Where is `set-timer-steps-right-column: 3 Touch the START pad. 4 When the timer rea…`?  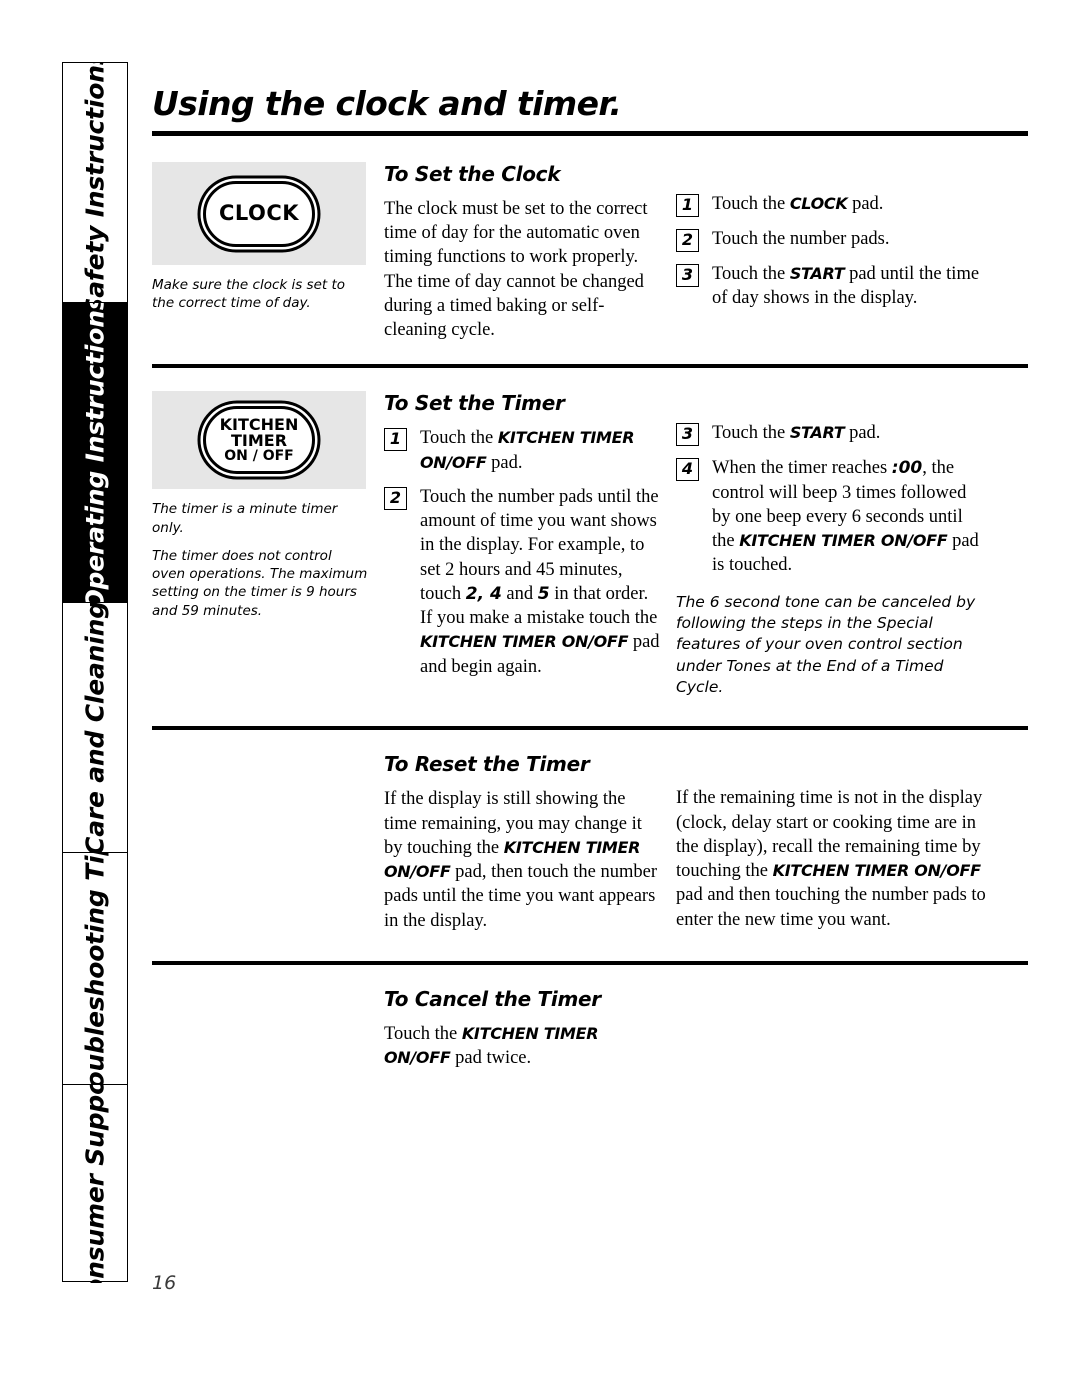 set-timer-steps-right-column: 3 Touch the START pad. 4 When the timer rea… is located at coordinates (832, 544).